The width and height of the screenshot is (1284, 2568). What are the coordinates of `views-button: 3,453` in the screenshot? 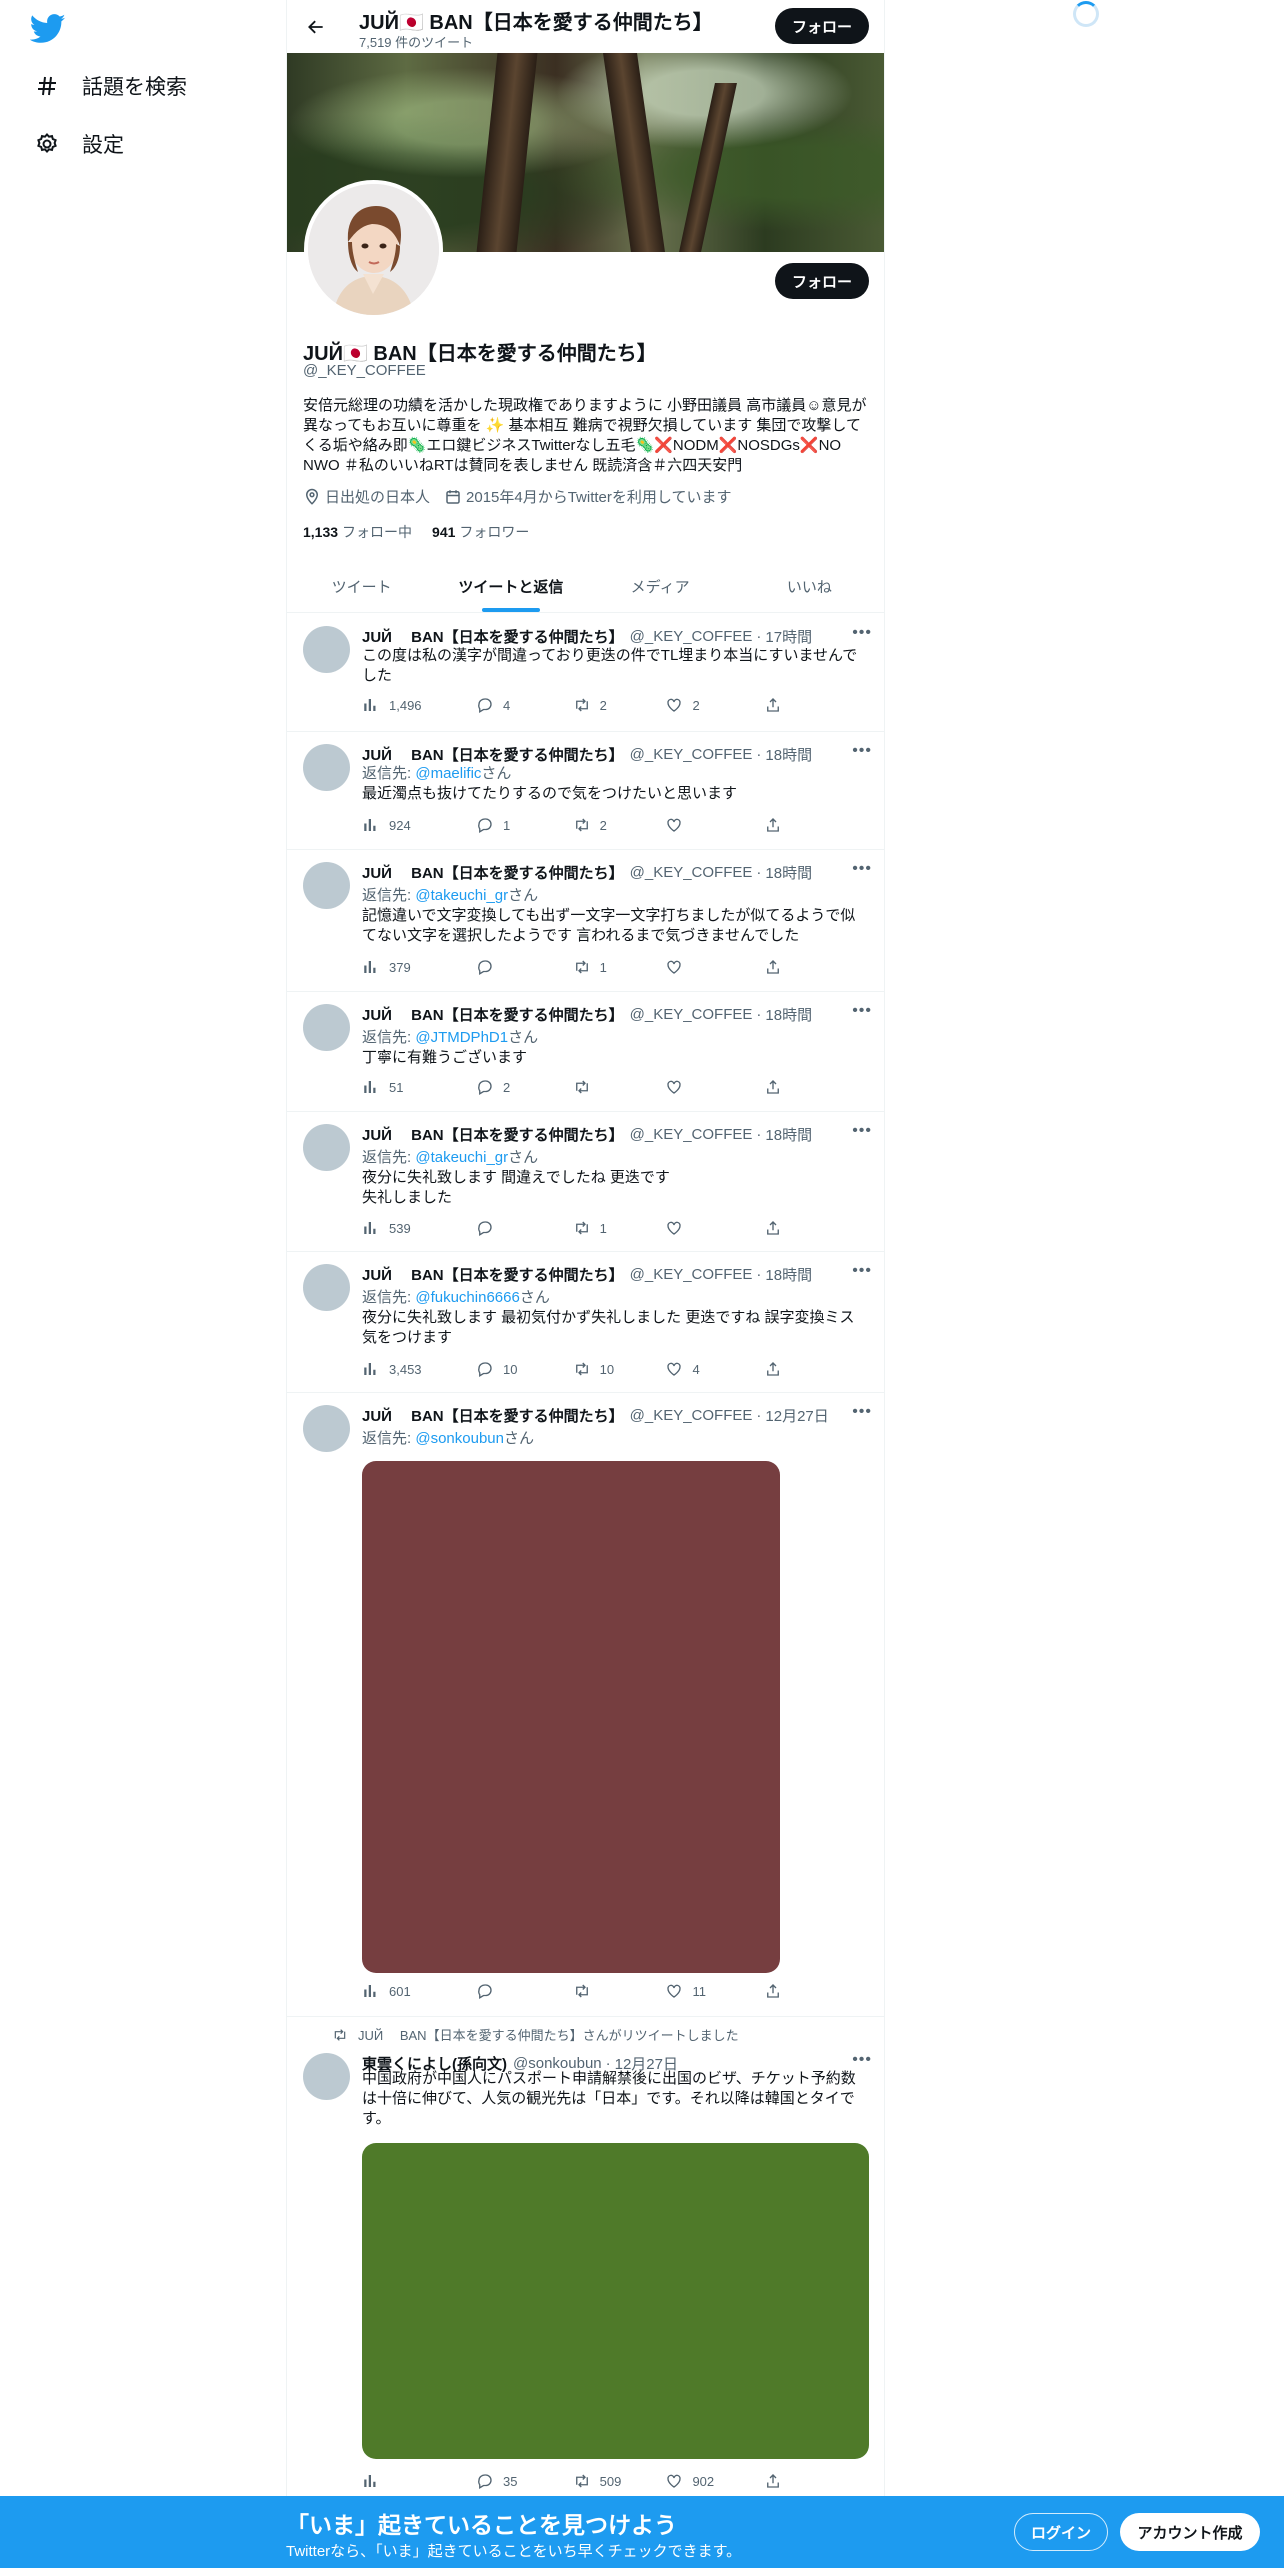 It's located at (419, 1369).